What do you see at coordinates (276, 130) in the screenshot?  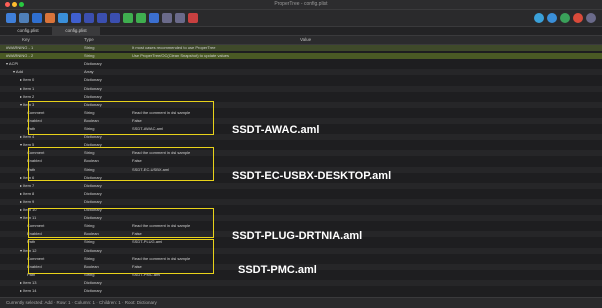 I see `annotation-label: SSDT-AWAC.aml` at bounding box center [276, 130].